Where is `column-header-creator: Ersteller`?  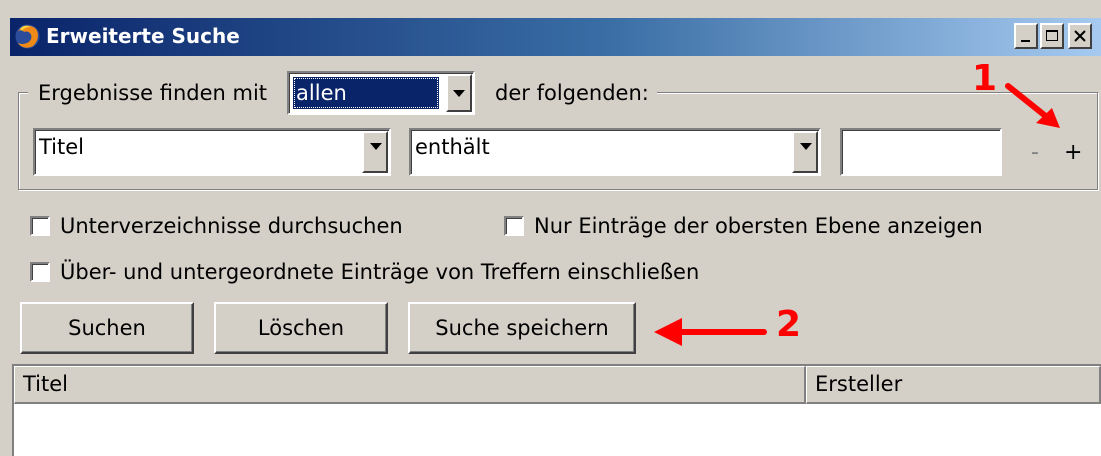 column-header-creator: Ersteller is located at coordinates (953, 385).